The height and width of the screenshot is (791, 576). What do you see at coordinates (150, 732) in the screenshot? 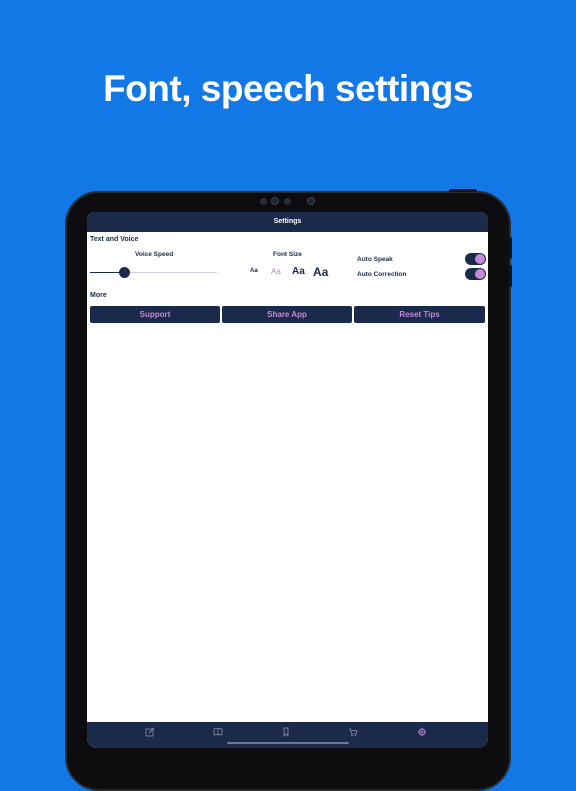
I see `edit-icon` at bounding box center [150, 732].